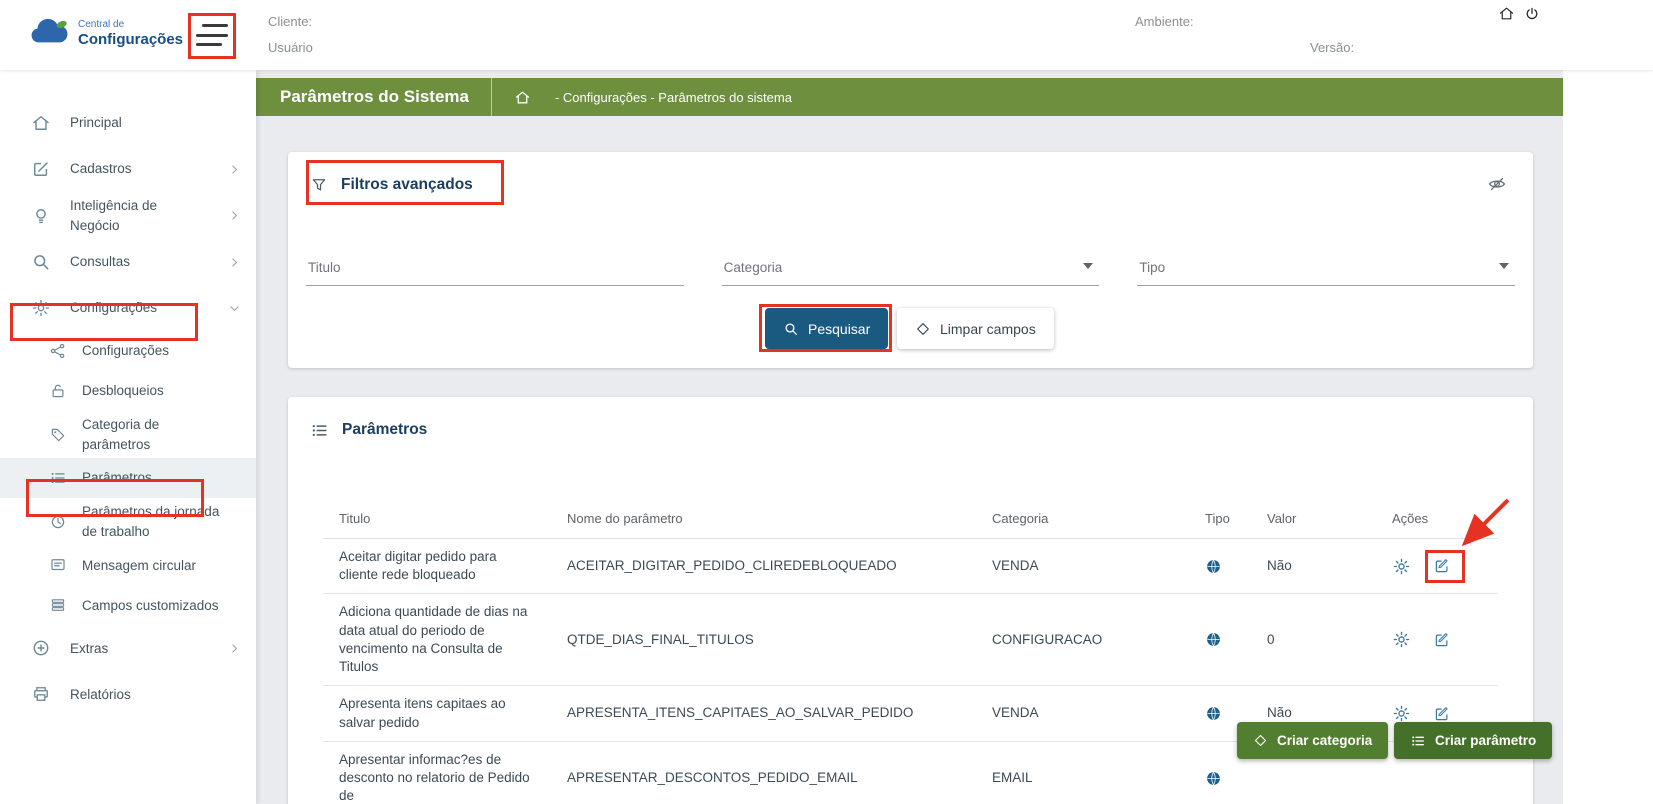 This screenshot has width=1653, height=804. I want to click on sidebar-subitem-categoria-de-parametros: Categoria de parâmetros, so click(128, 434).